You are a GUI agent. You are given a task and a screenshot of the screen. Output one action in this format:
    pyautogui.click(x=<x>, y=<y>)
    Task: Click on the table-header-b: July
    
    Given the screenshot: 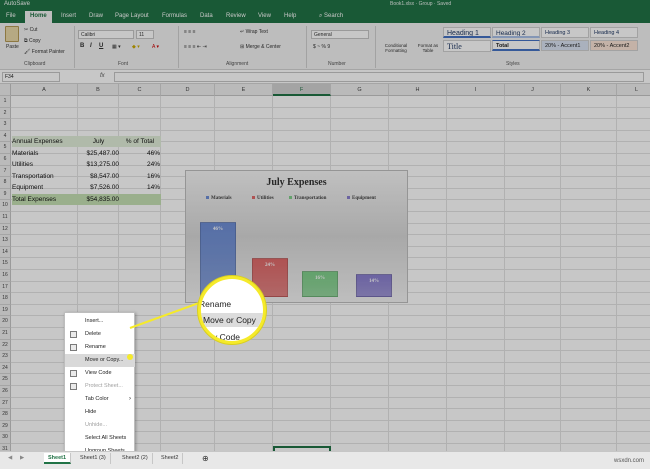 What is the action you would take?
    pyautogui.click(x=98, y=141)
    